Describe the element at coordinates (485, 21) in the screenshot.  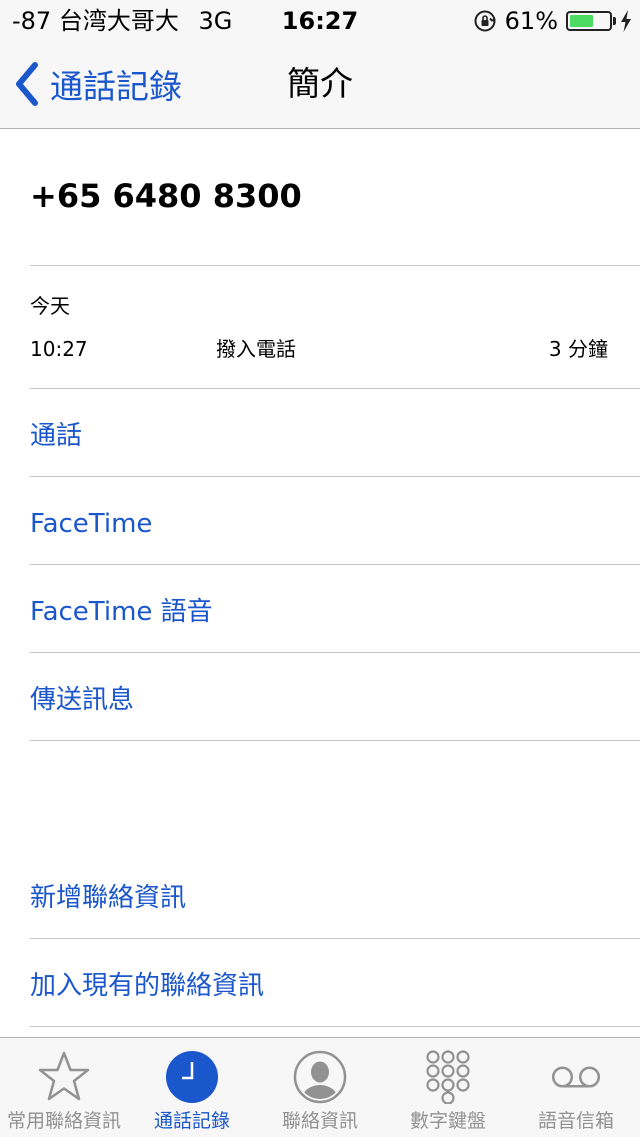
I see `rotation-lock-icon` at that location.